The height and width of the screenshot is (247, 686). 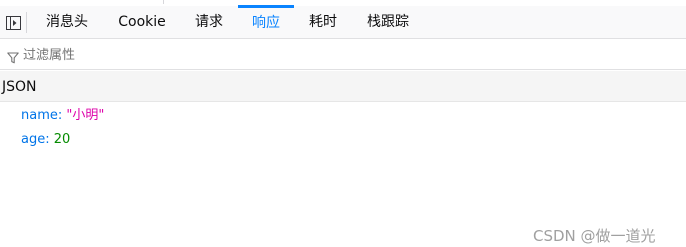 I want to click on json-value-number: 20, so click(x=62, y=139).